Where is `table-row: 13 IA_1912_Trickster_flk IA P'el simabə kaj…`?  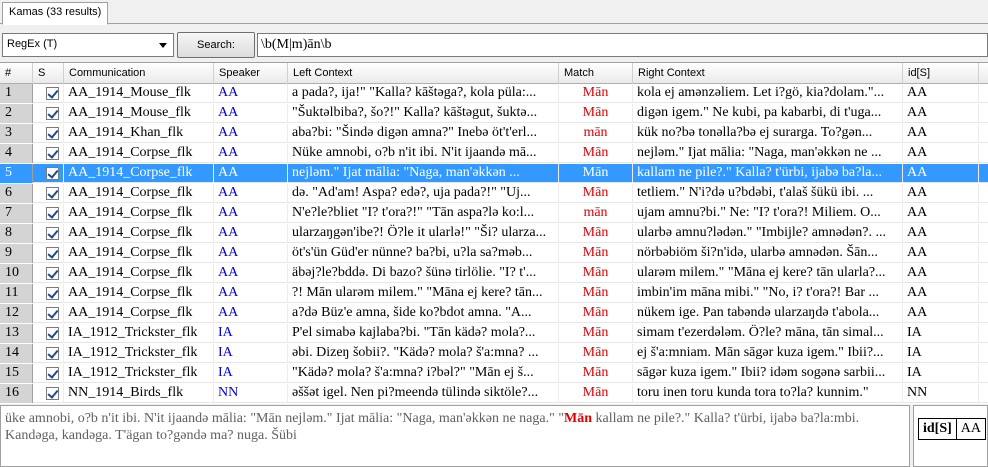 table-row: 13 IA_1912_Trickster_flk IA P'el simabə kaj… is located at coordinates (494, 333).